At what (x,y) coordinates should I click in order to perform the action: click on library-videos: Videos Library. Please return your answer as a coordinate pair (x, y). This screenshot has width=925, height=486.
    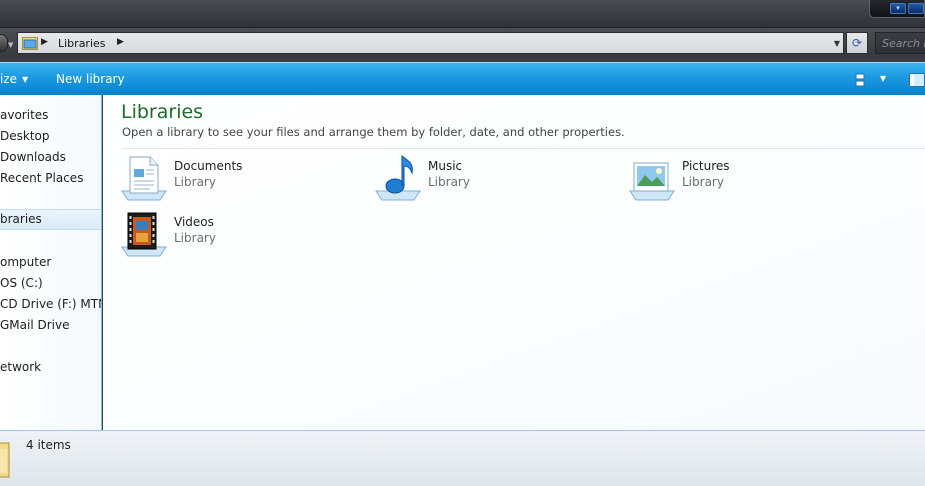
    Looking at the image, I should click on (235, 234).